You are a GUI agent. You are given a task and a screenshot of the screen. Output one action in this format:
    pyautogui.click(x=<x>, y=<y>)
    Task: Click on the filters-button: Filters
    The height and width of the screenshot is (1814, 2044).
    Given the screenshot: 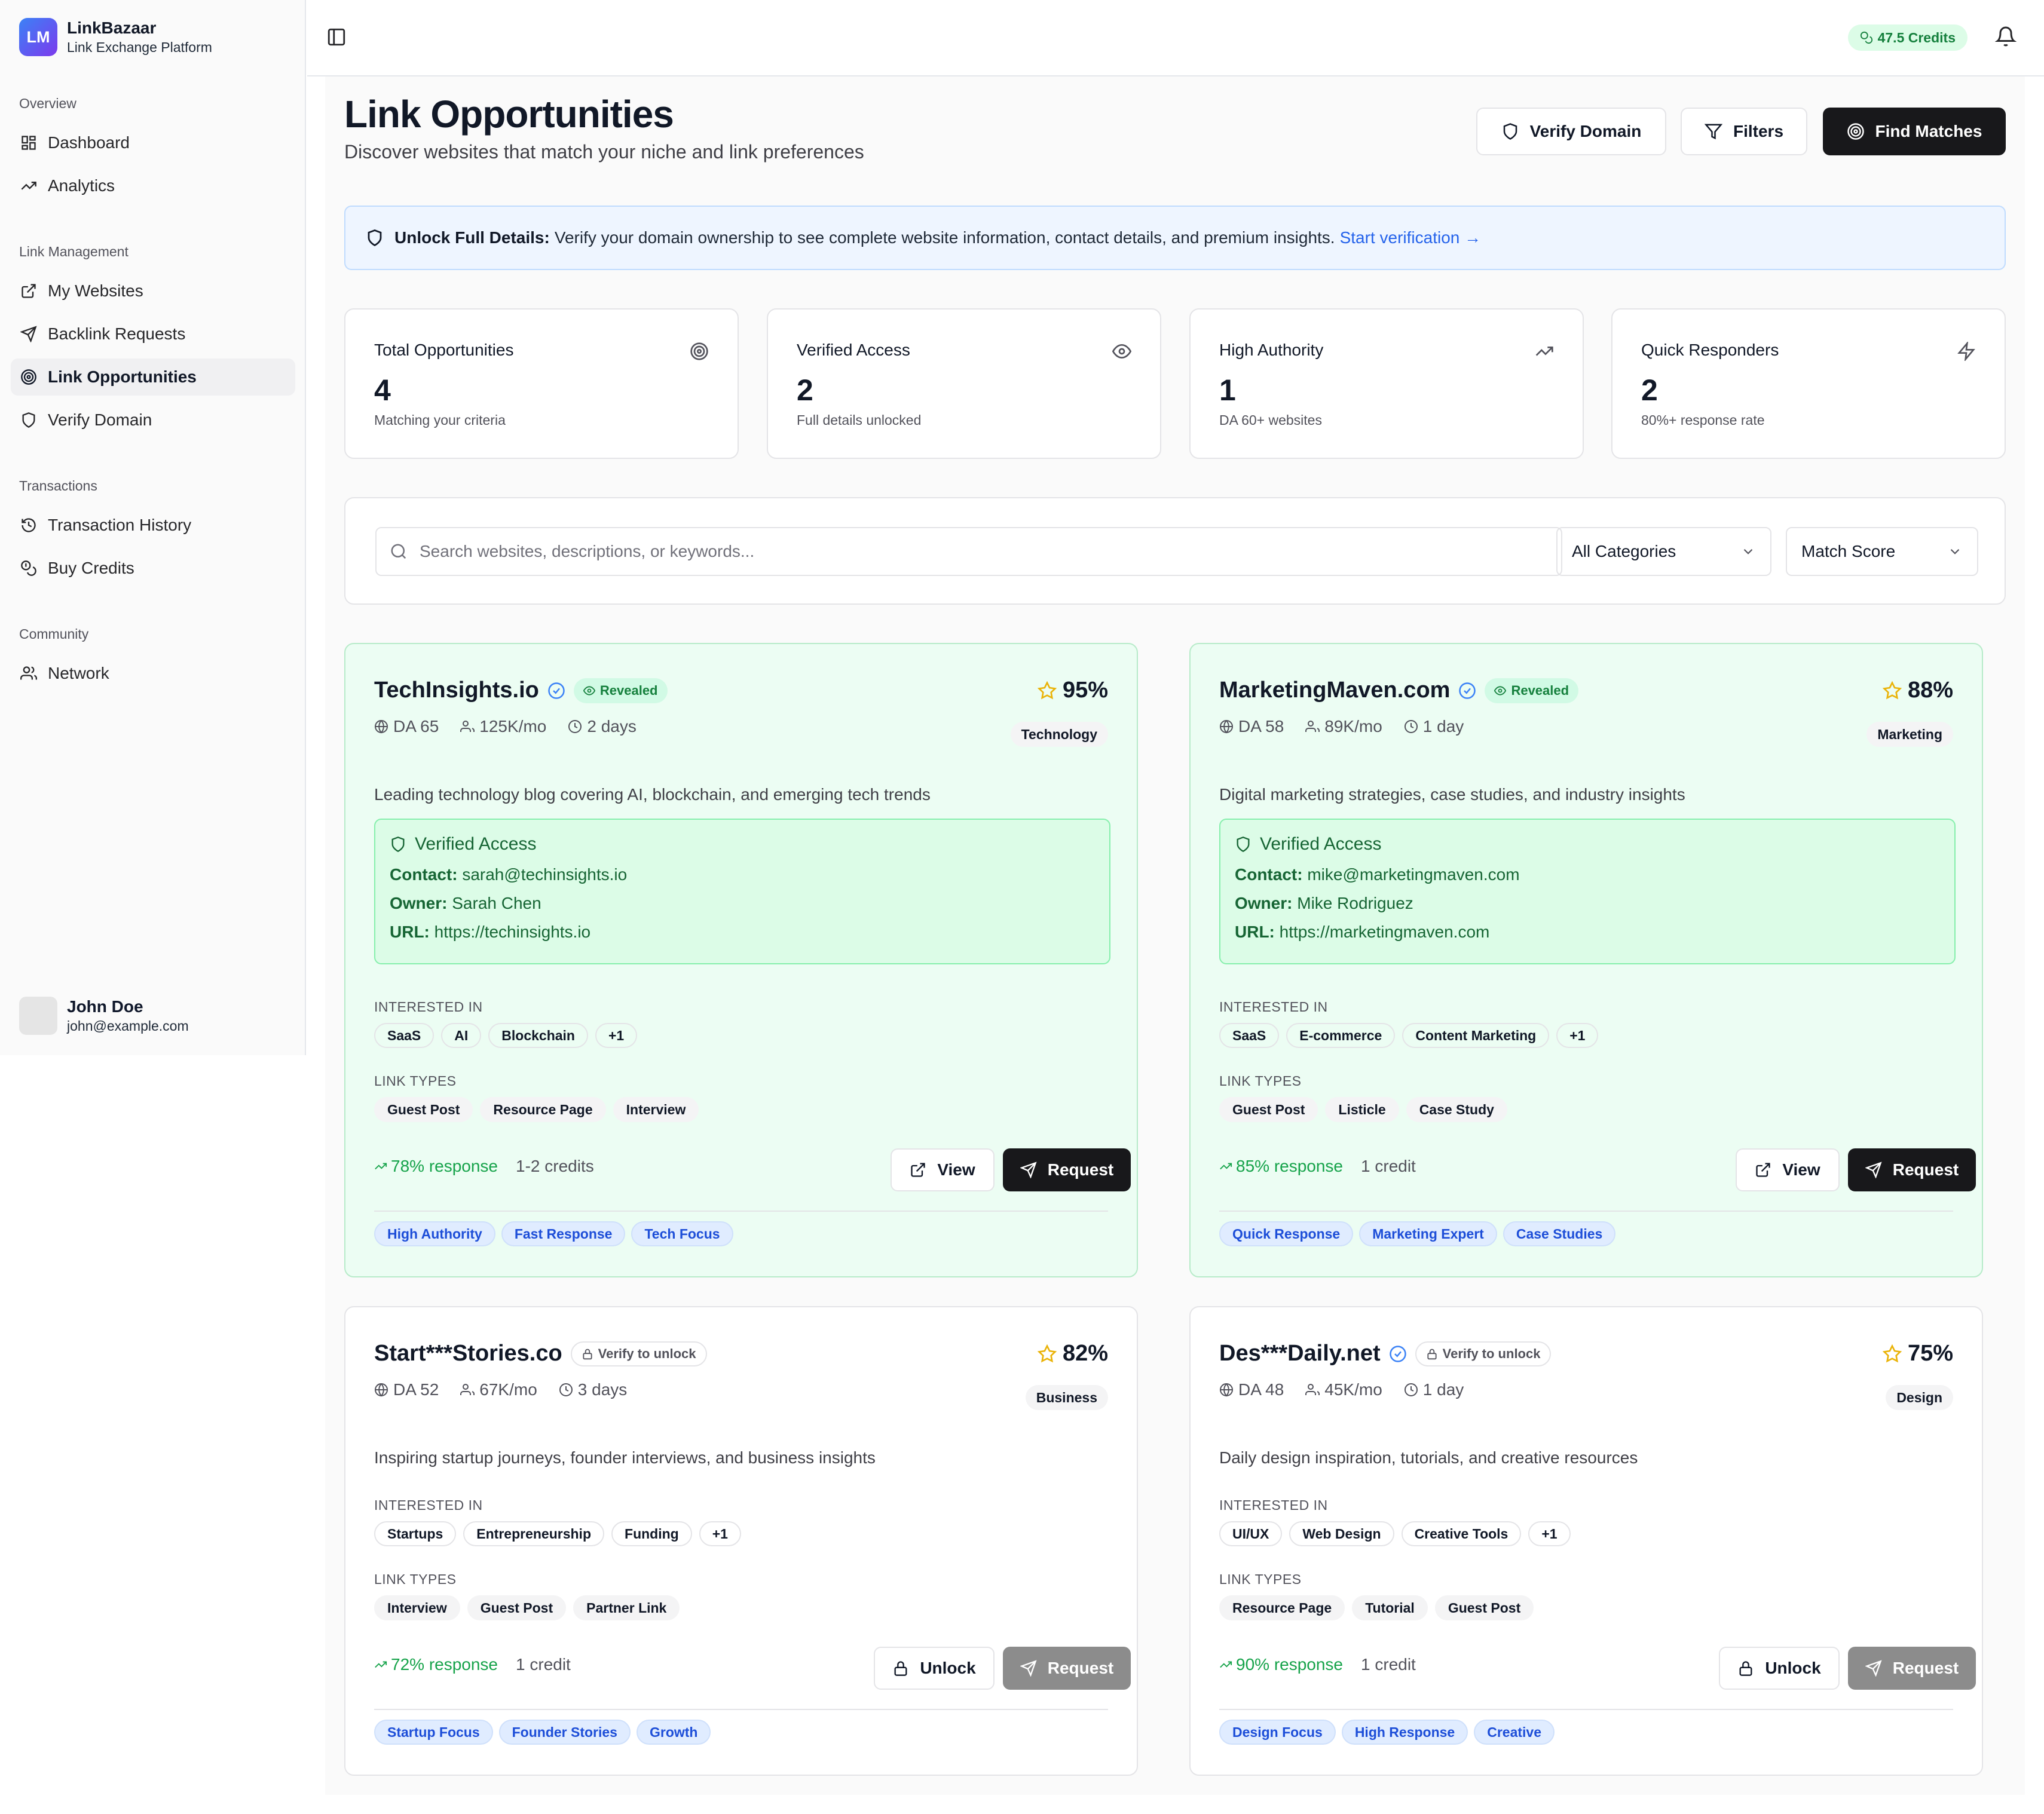 What is the action you would take?
    pyautogui.click(x=1744, y=131)
    